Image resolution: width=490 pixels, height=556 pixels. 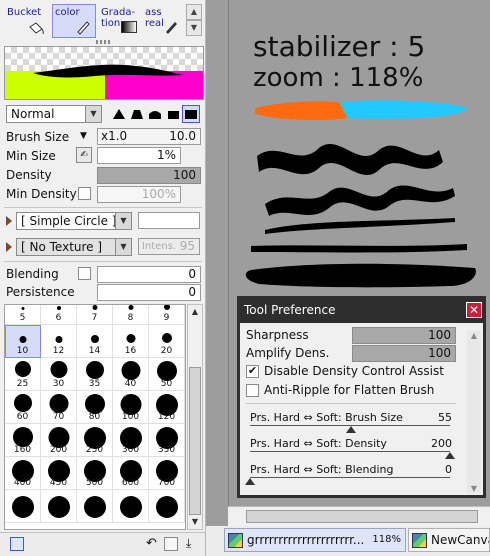 What do you see at coordinates (474, 310) in the screenshot?
I see `close-icon: ✕` at bounding box center [474, 310].